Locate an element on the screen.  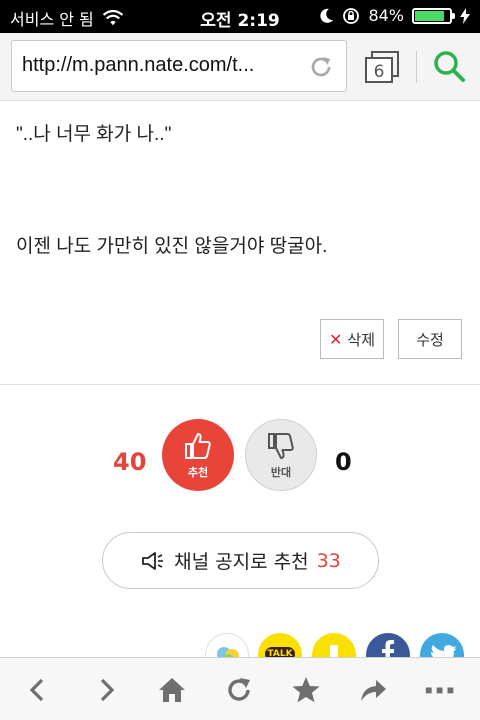
close-icon: ✕ is located at coordinates (335, 339).